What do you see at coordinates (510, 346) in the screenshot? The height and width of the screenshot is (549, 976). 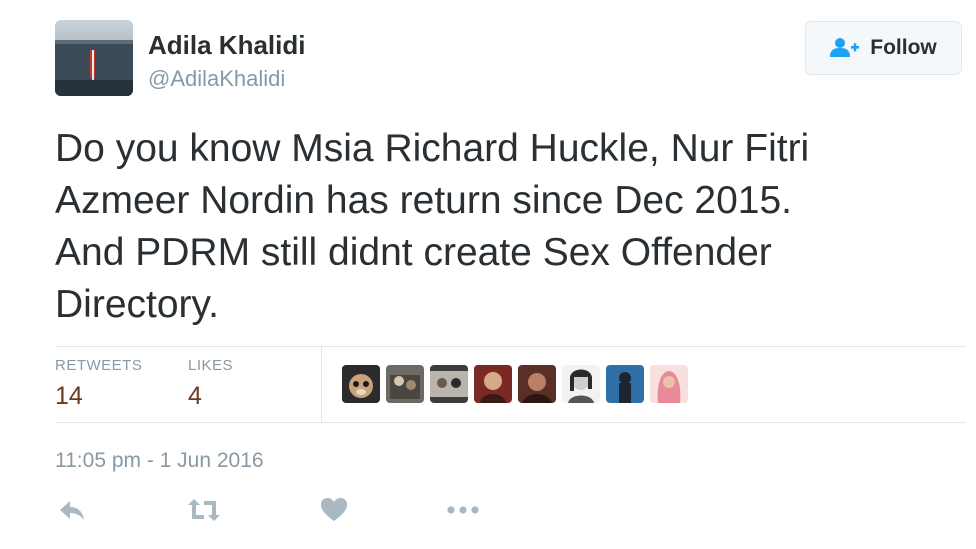 I see `stats-top-divider` at bounding box center [510, 346].